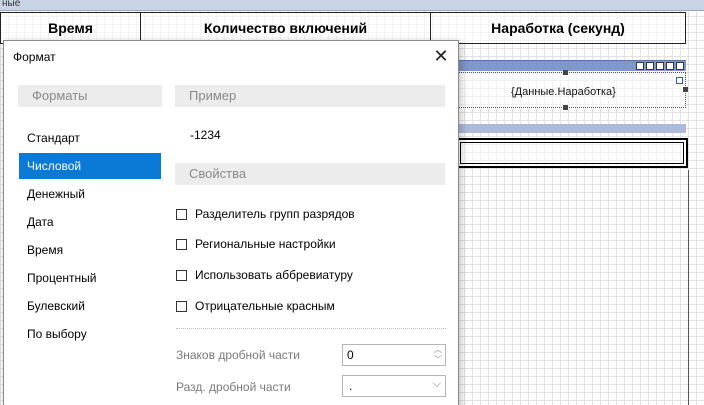 The image size is (704, 405). I want to click on checkbox-negative-red: Отрицательные красным, so click(255, 306).